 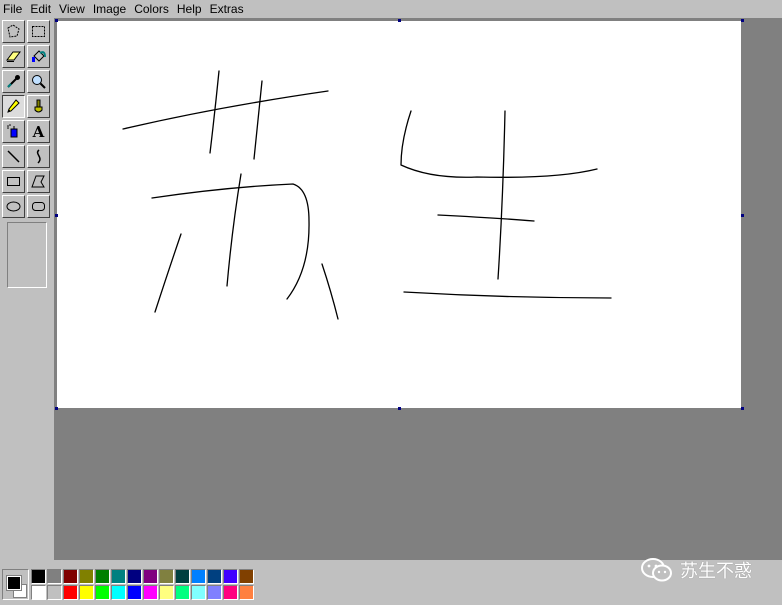 I want to click on line-icon, so click(x=13, y=156).